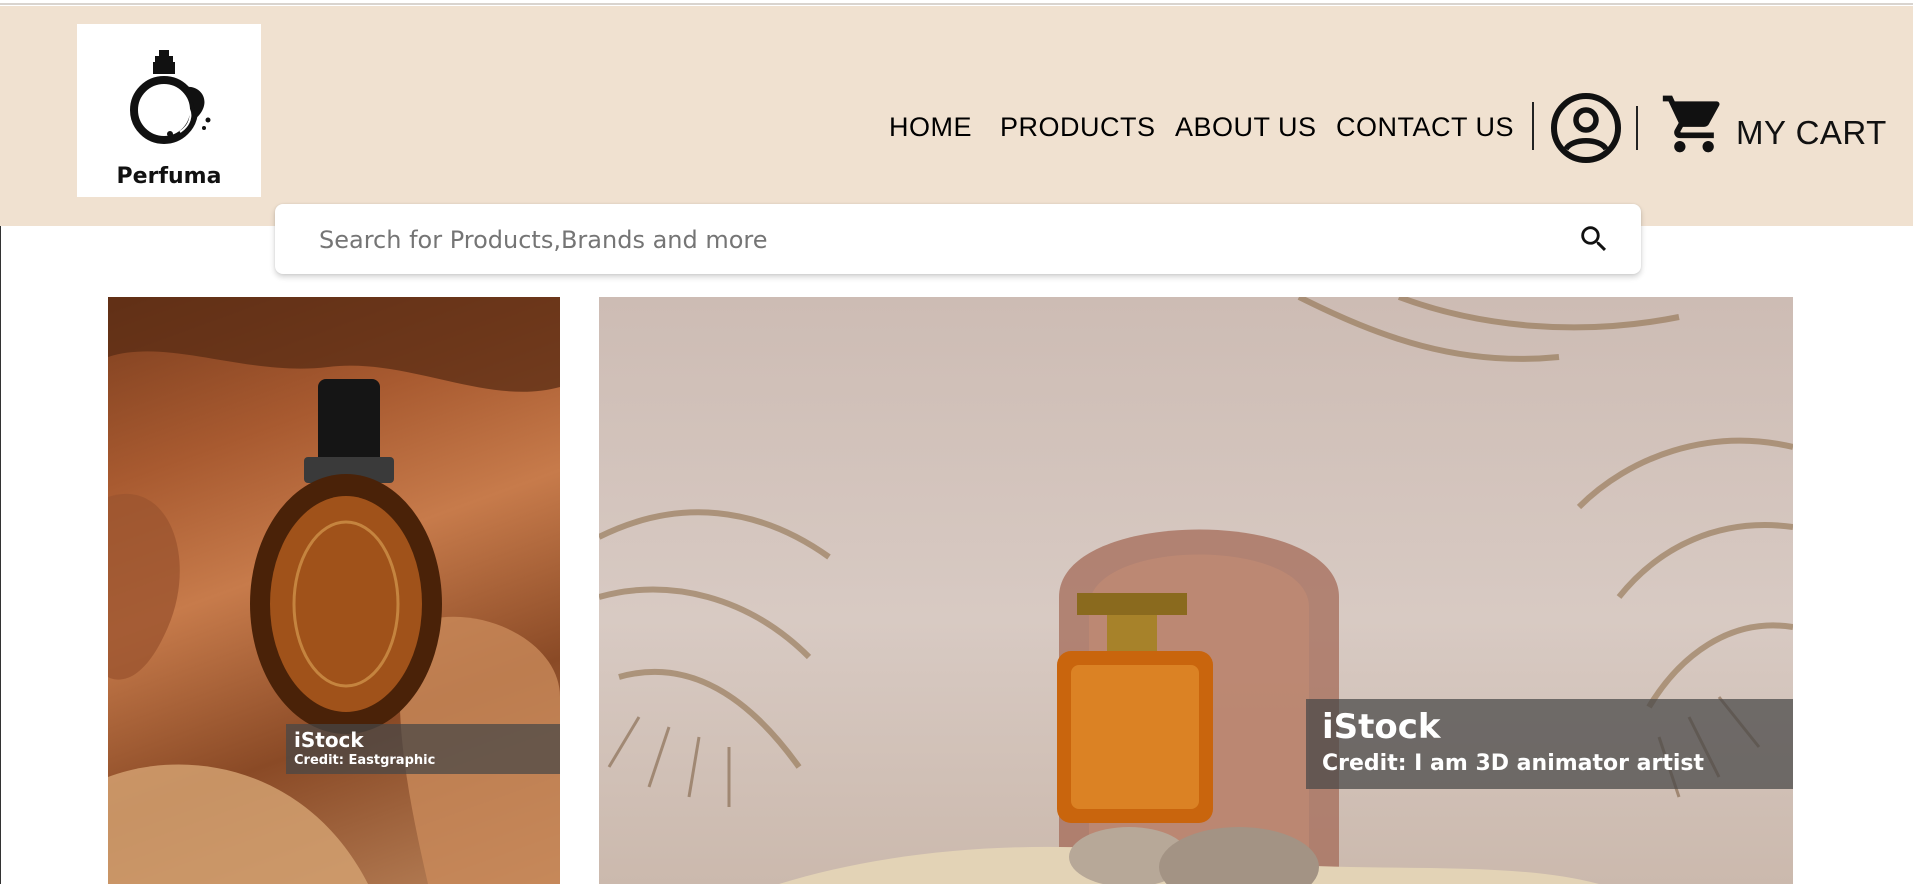  What do you see at coordinates (1549, 744) in the screenshot?
I see `image-credit-overlay: iStock Credit: I am 3D animator artist` at bounding box center [1549, 744].